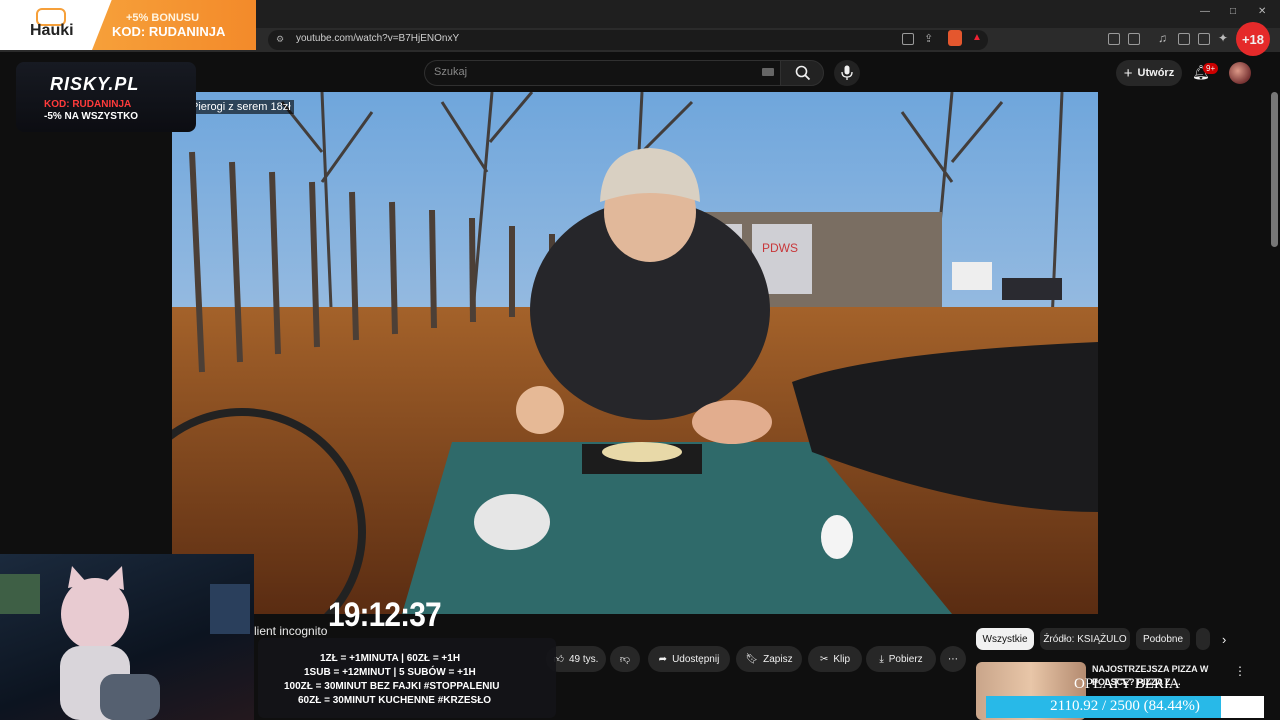 The image size is (1280, 720). Describe the element at coordinates (1233, 11) in the screenshot. I see `maximize-icon: □` at that location.